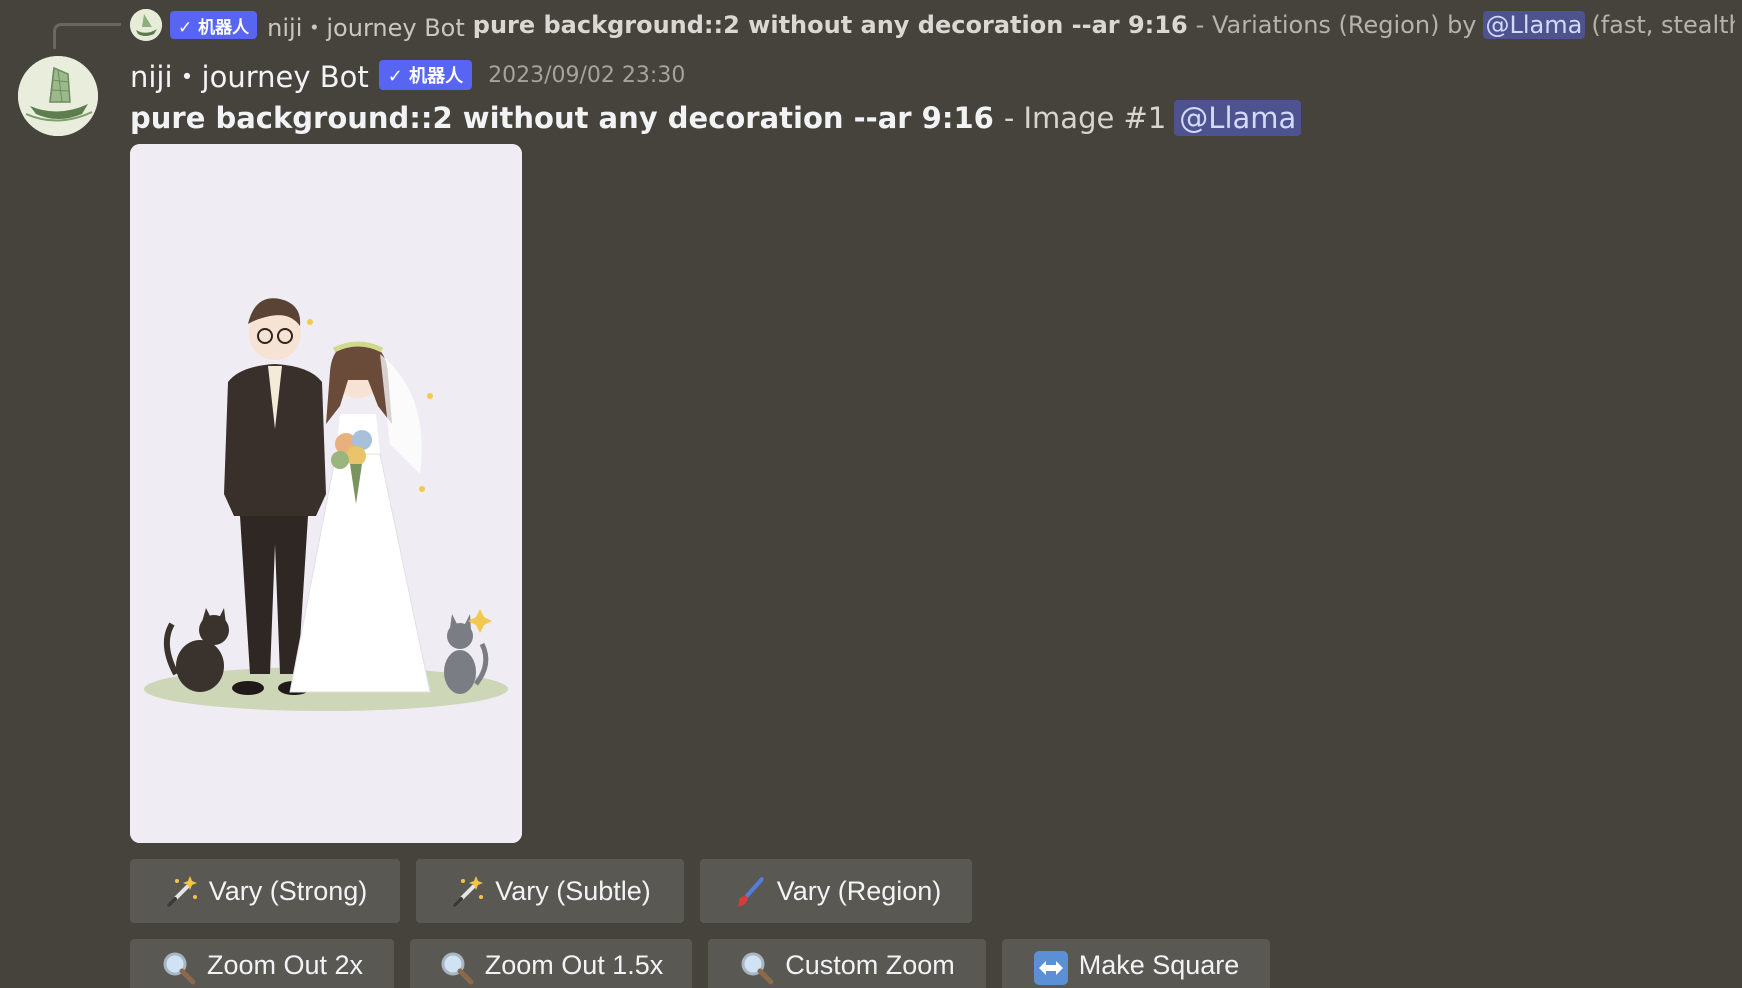 Image resolution: width=1742 pixels, height=988 pixels. I want to click on message-header: niji・journey Bot ✓ 机器人 2023/09/02 23:30, so click(407, 75).